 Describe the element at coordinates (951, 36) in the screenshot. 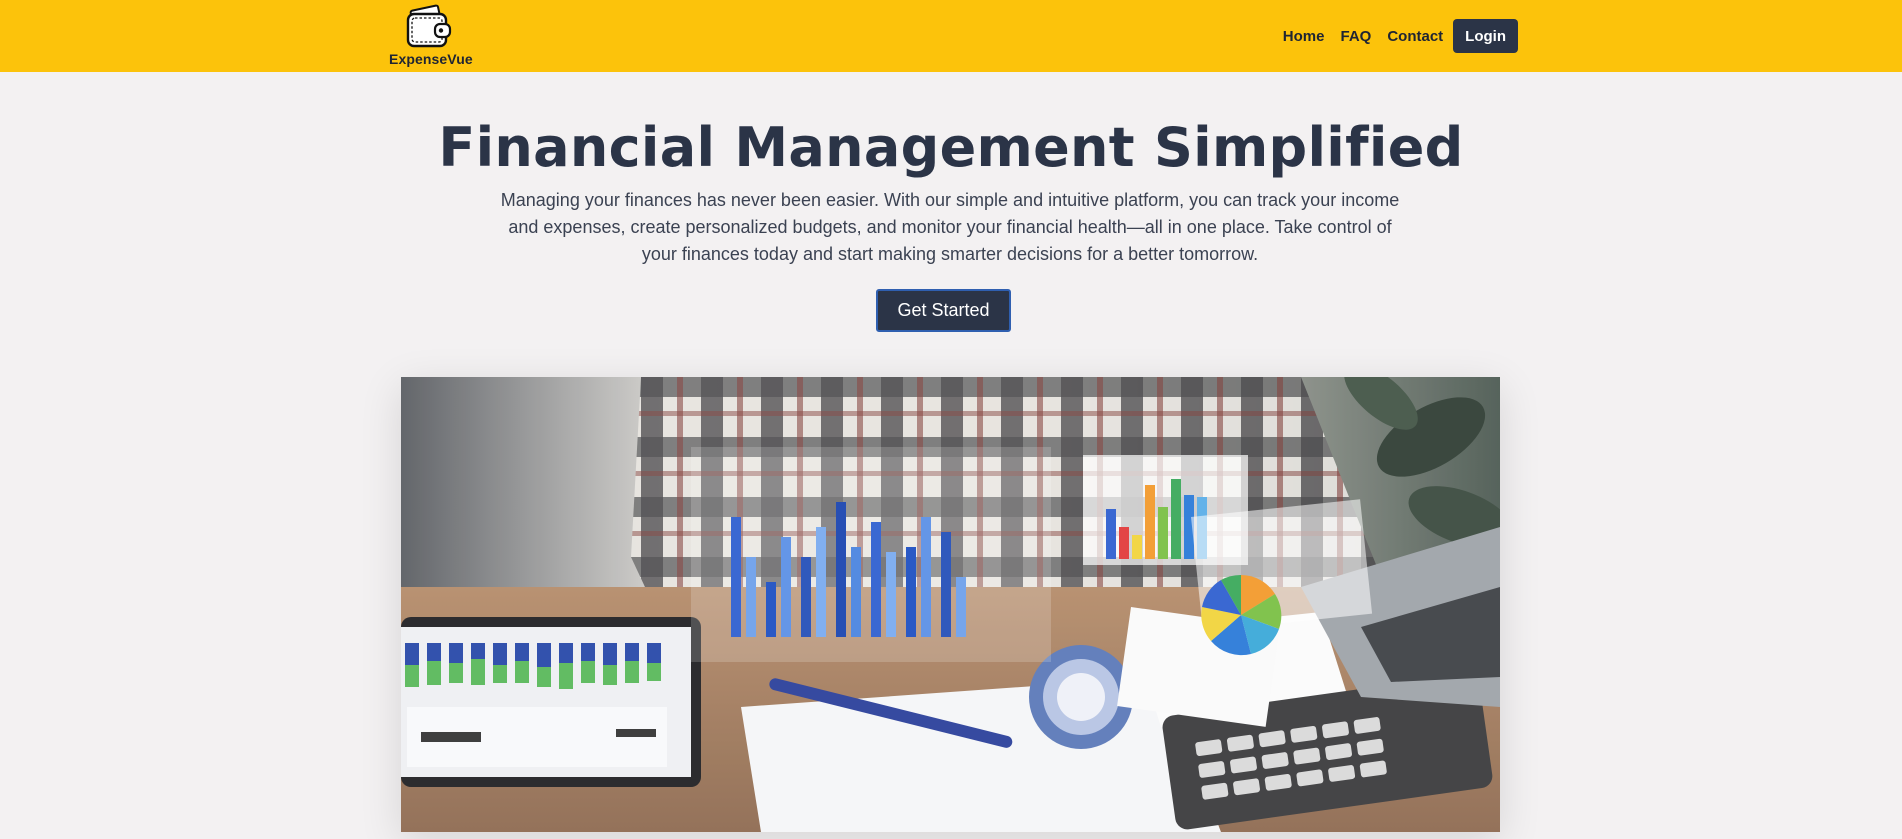

I see `site-header: ExpenseVue Home FAQ Contact Login` at that location.